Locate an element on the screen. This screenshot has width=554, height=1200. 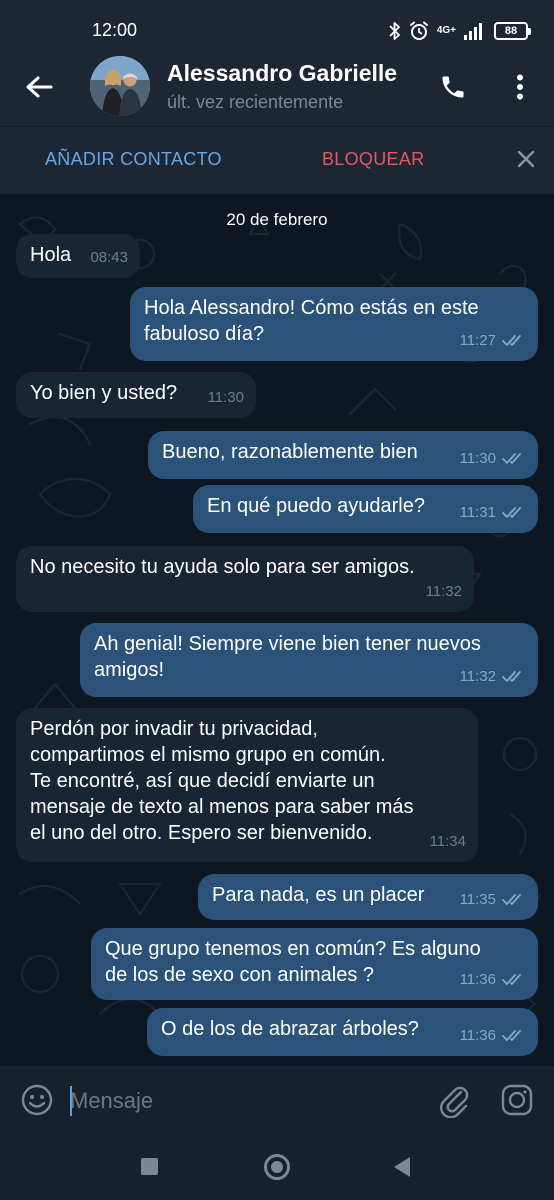
recents-button is located at coordinates (149, 1166).